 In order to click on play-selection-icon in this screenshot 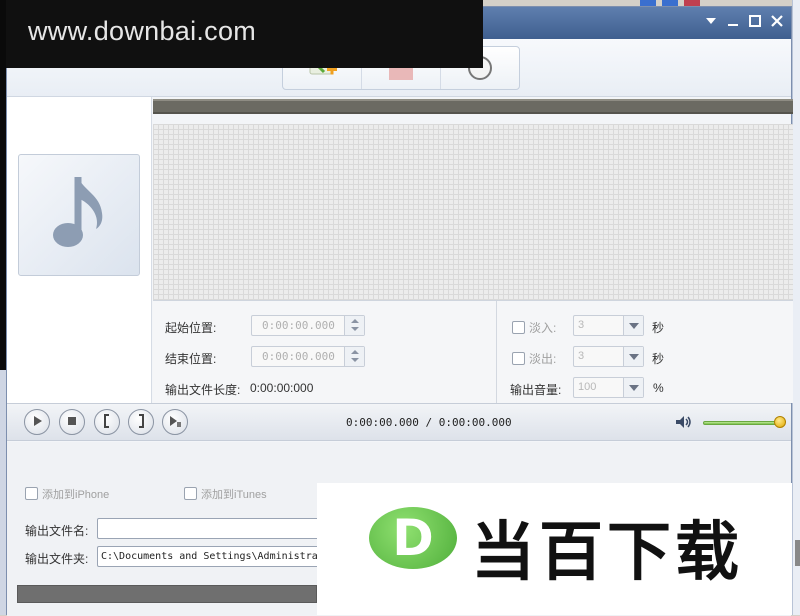, I will do `click(175, 422)`.